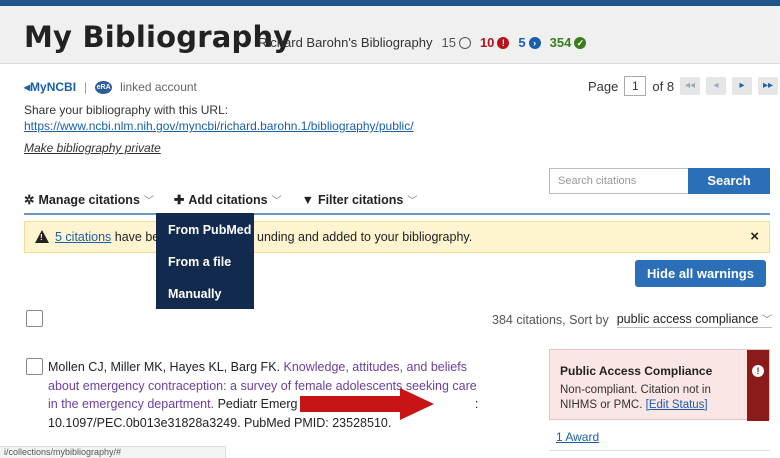 This screenshot has width=780, height=458. Describe the element at coordinates (754, 236) in the screenshot. I see `close-icon: ×` at that location.